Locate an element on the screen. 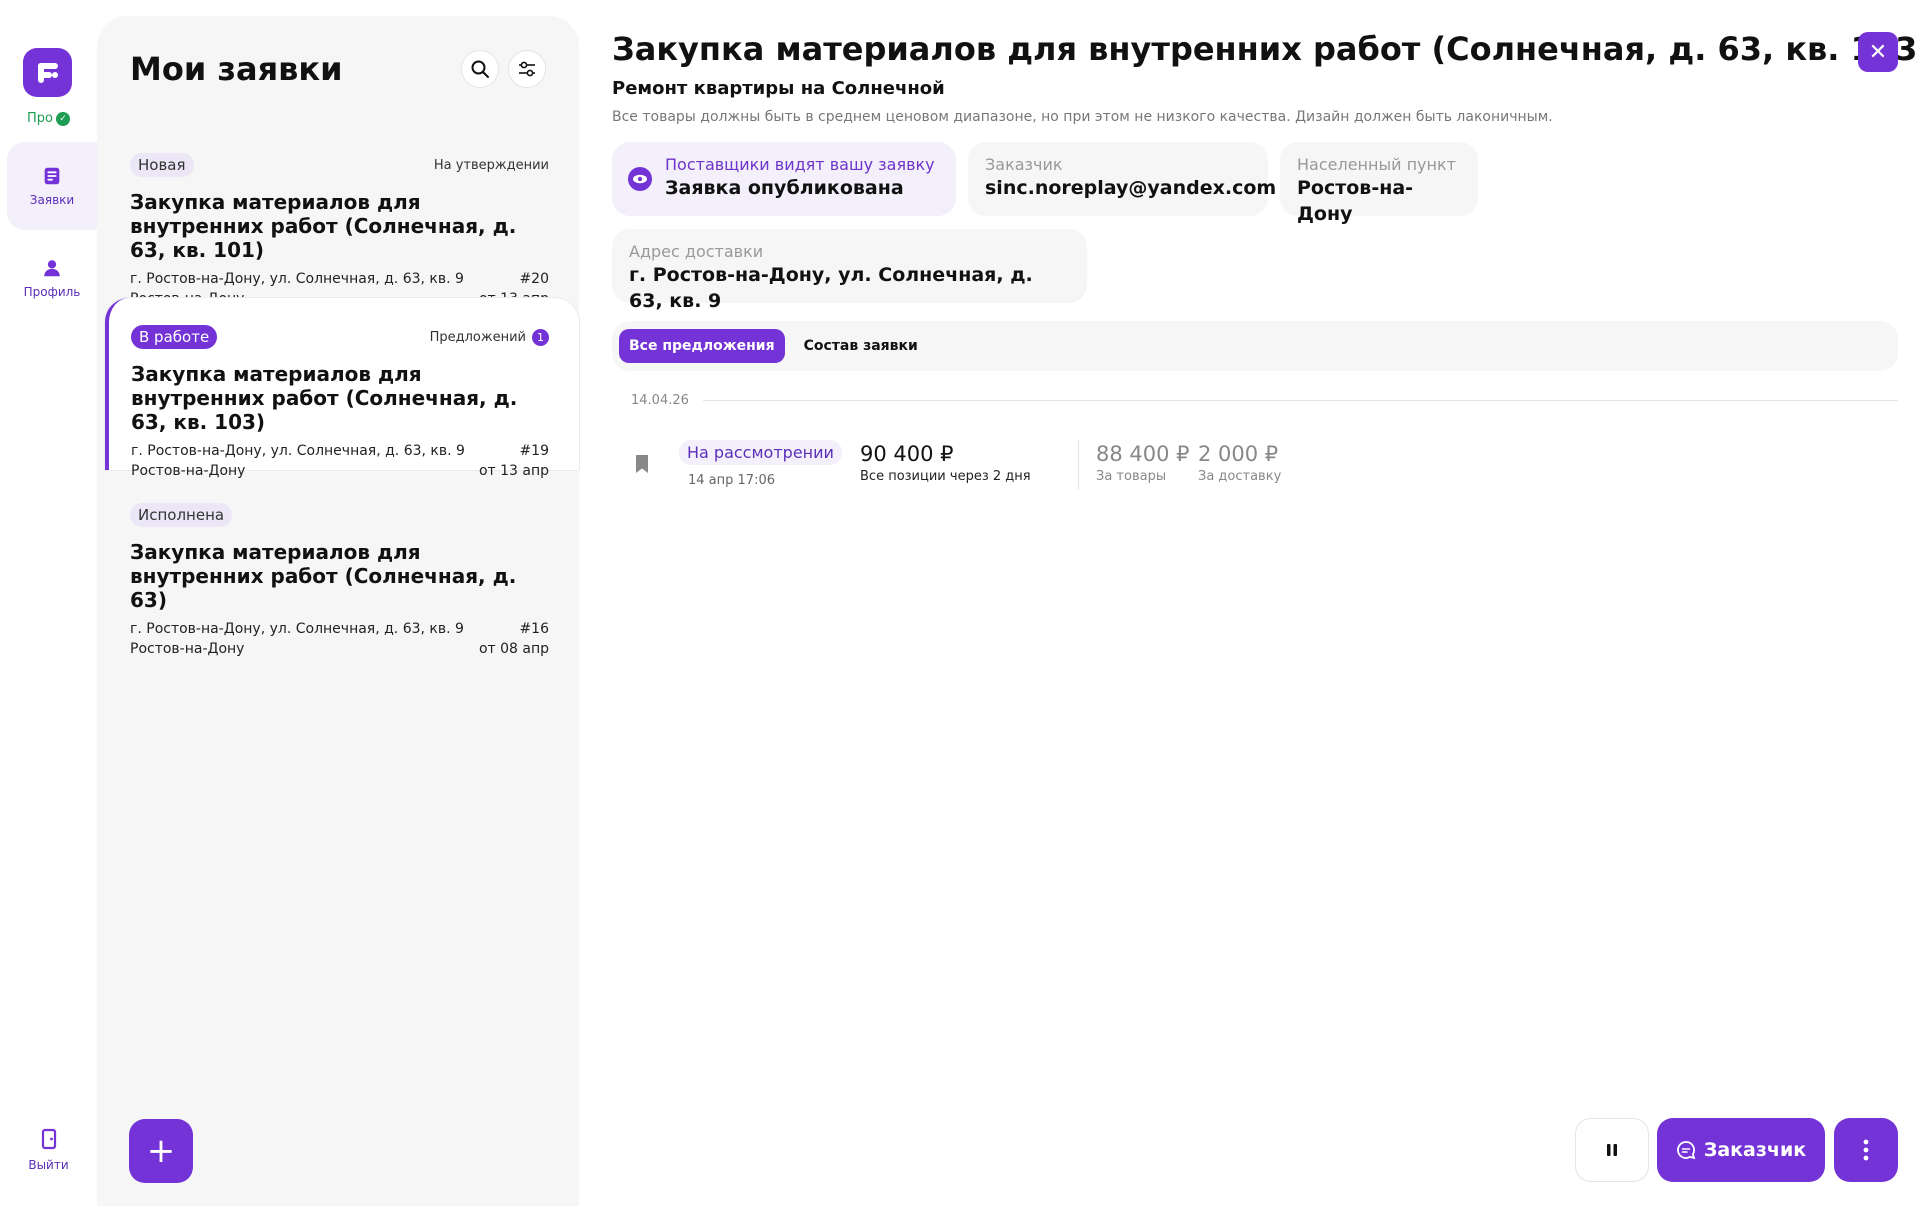  date-group-label: 14.04.26 is located at coordinates (660, 400).